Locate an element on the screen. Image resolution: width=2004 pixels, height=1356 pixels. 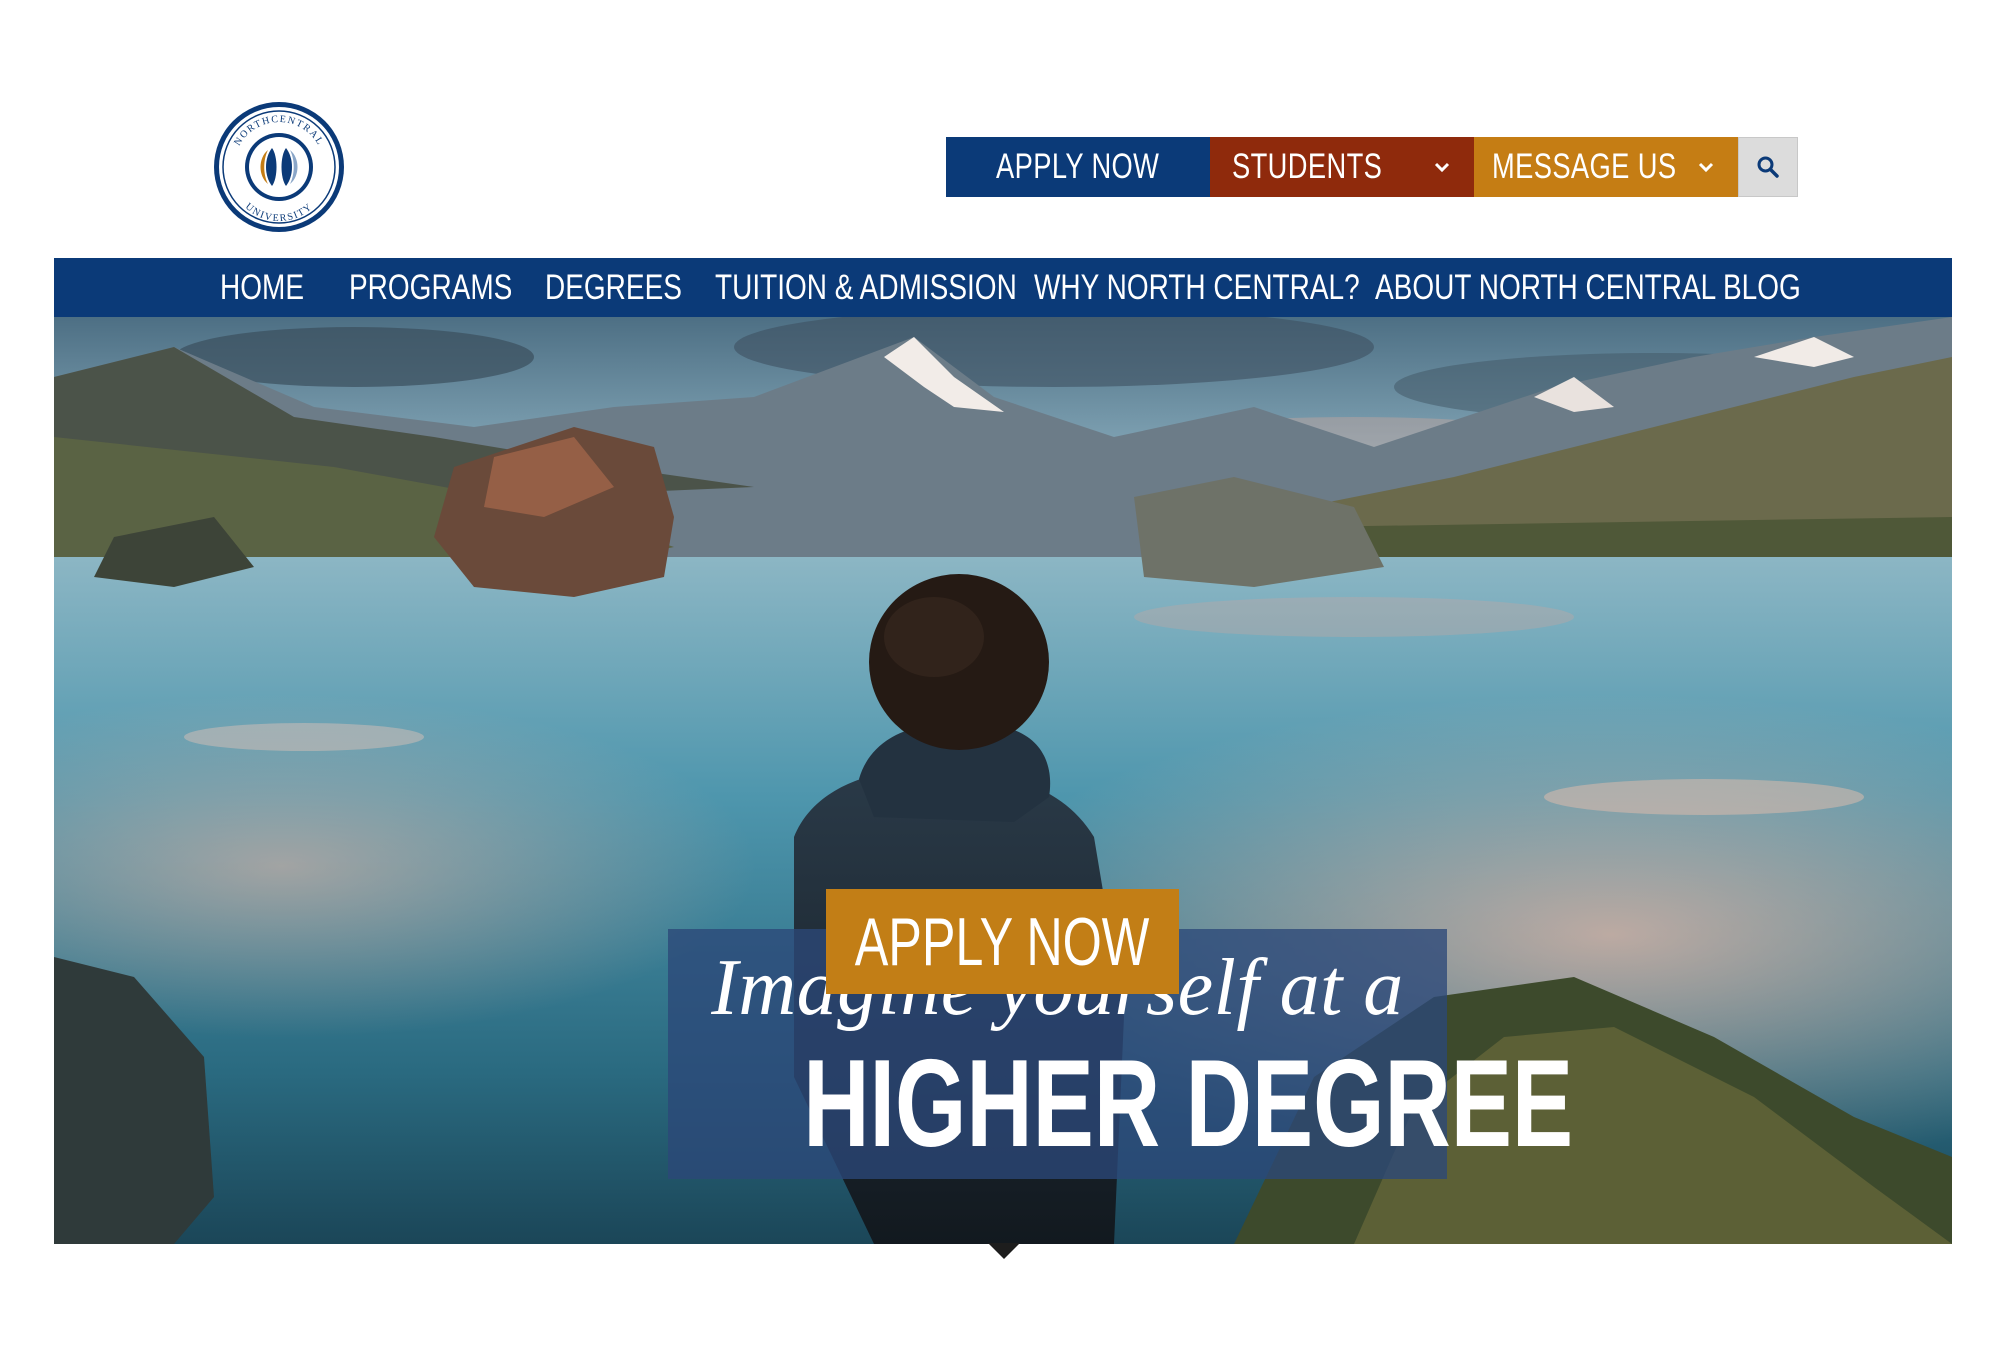
apply-now-label: APPLY NOW is located at coordinates (1078, 166).